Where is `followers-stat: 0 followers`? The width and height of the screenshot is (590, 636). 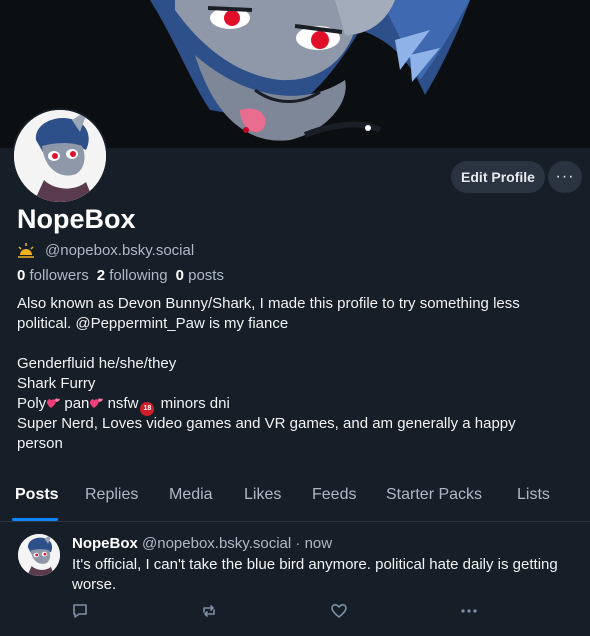 followers-stat: 0 followers is located at coordinates (53, 275).